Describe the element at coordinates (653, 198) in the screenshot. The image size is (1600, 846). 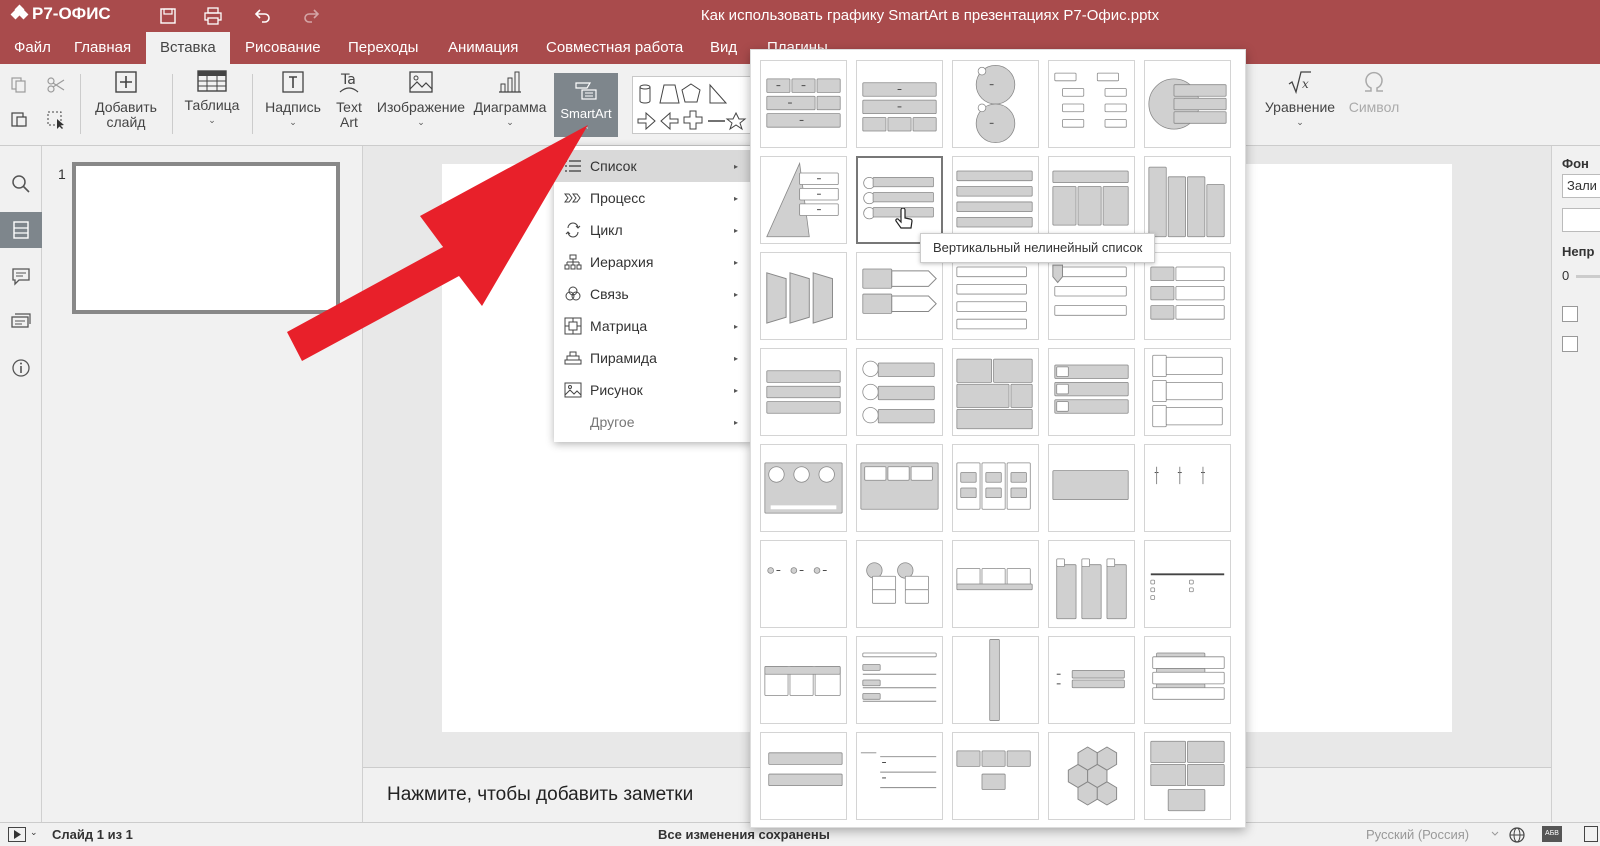
I see `menu-item-process: Процесс ▸` at that location.